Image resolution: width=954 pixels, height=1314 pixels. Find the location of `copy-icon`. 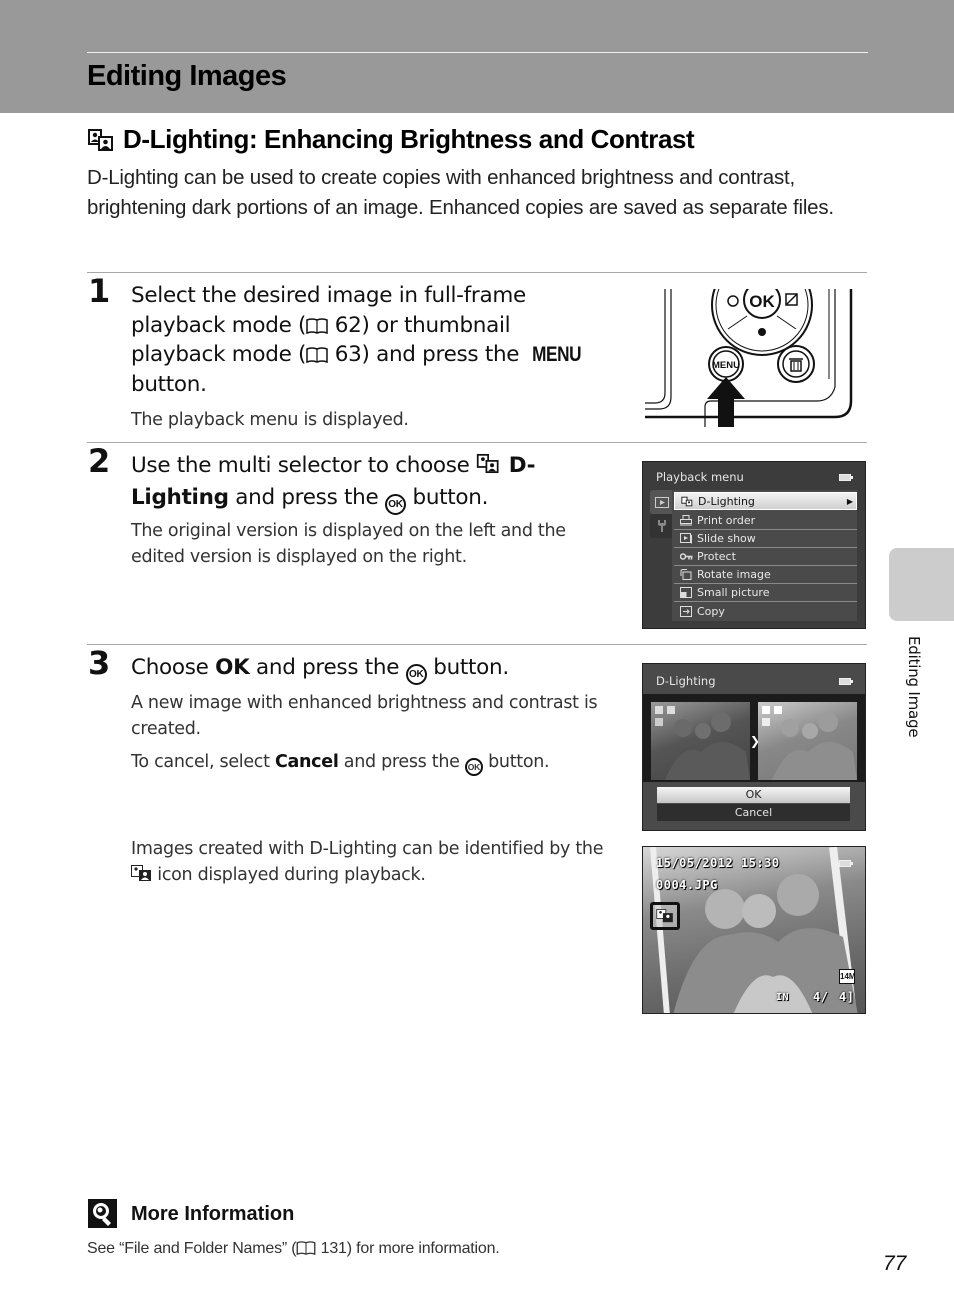

copy-icon is located at coordinates (686, 611).